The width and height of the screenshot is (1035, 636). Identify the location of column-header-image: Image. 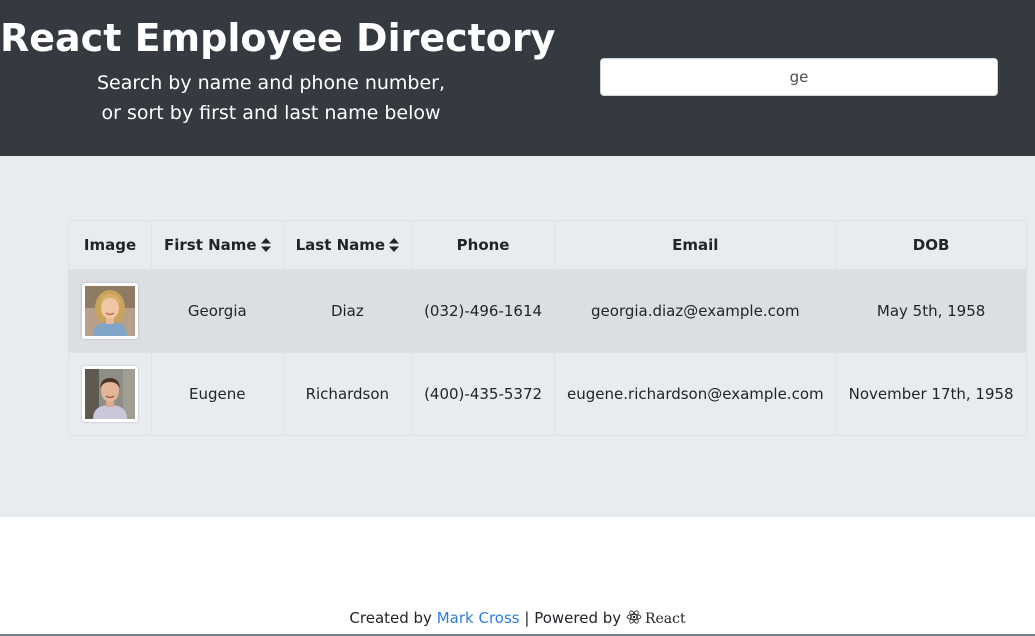
(110, 245).